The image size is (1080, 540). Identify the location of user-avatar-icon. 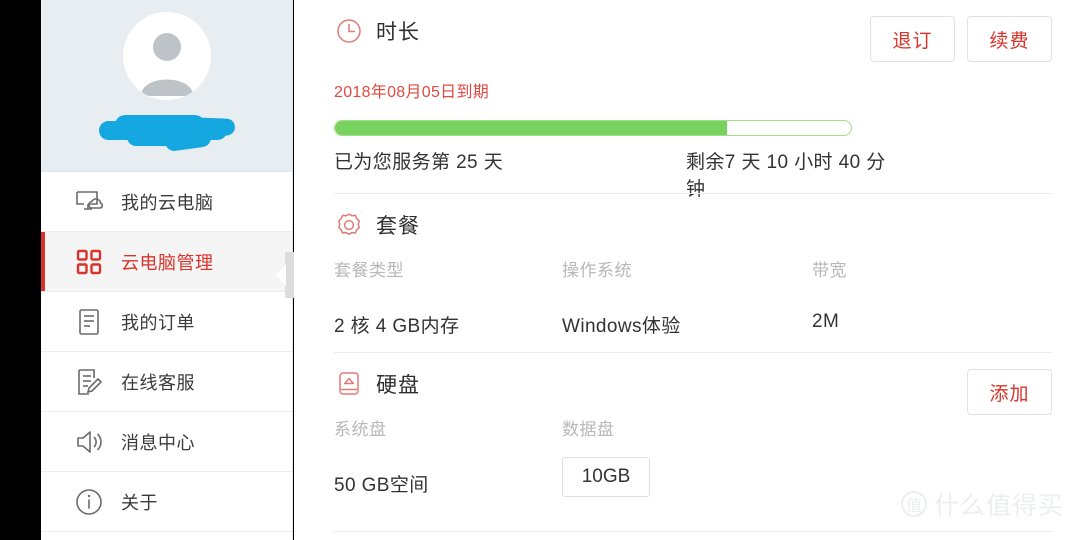
(166, 56).